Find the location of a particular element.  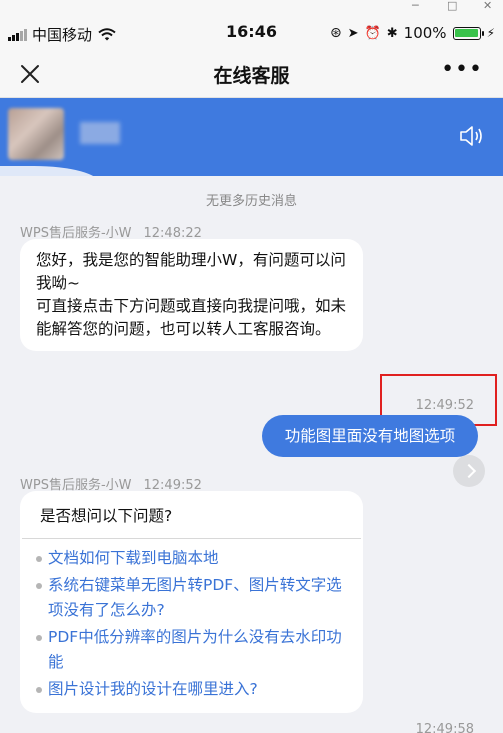

avatar is located at coordinates (36, 134).